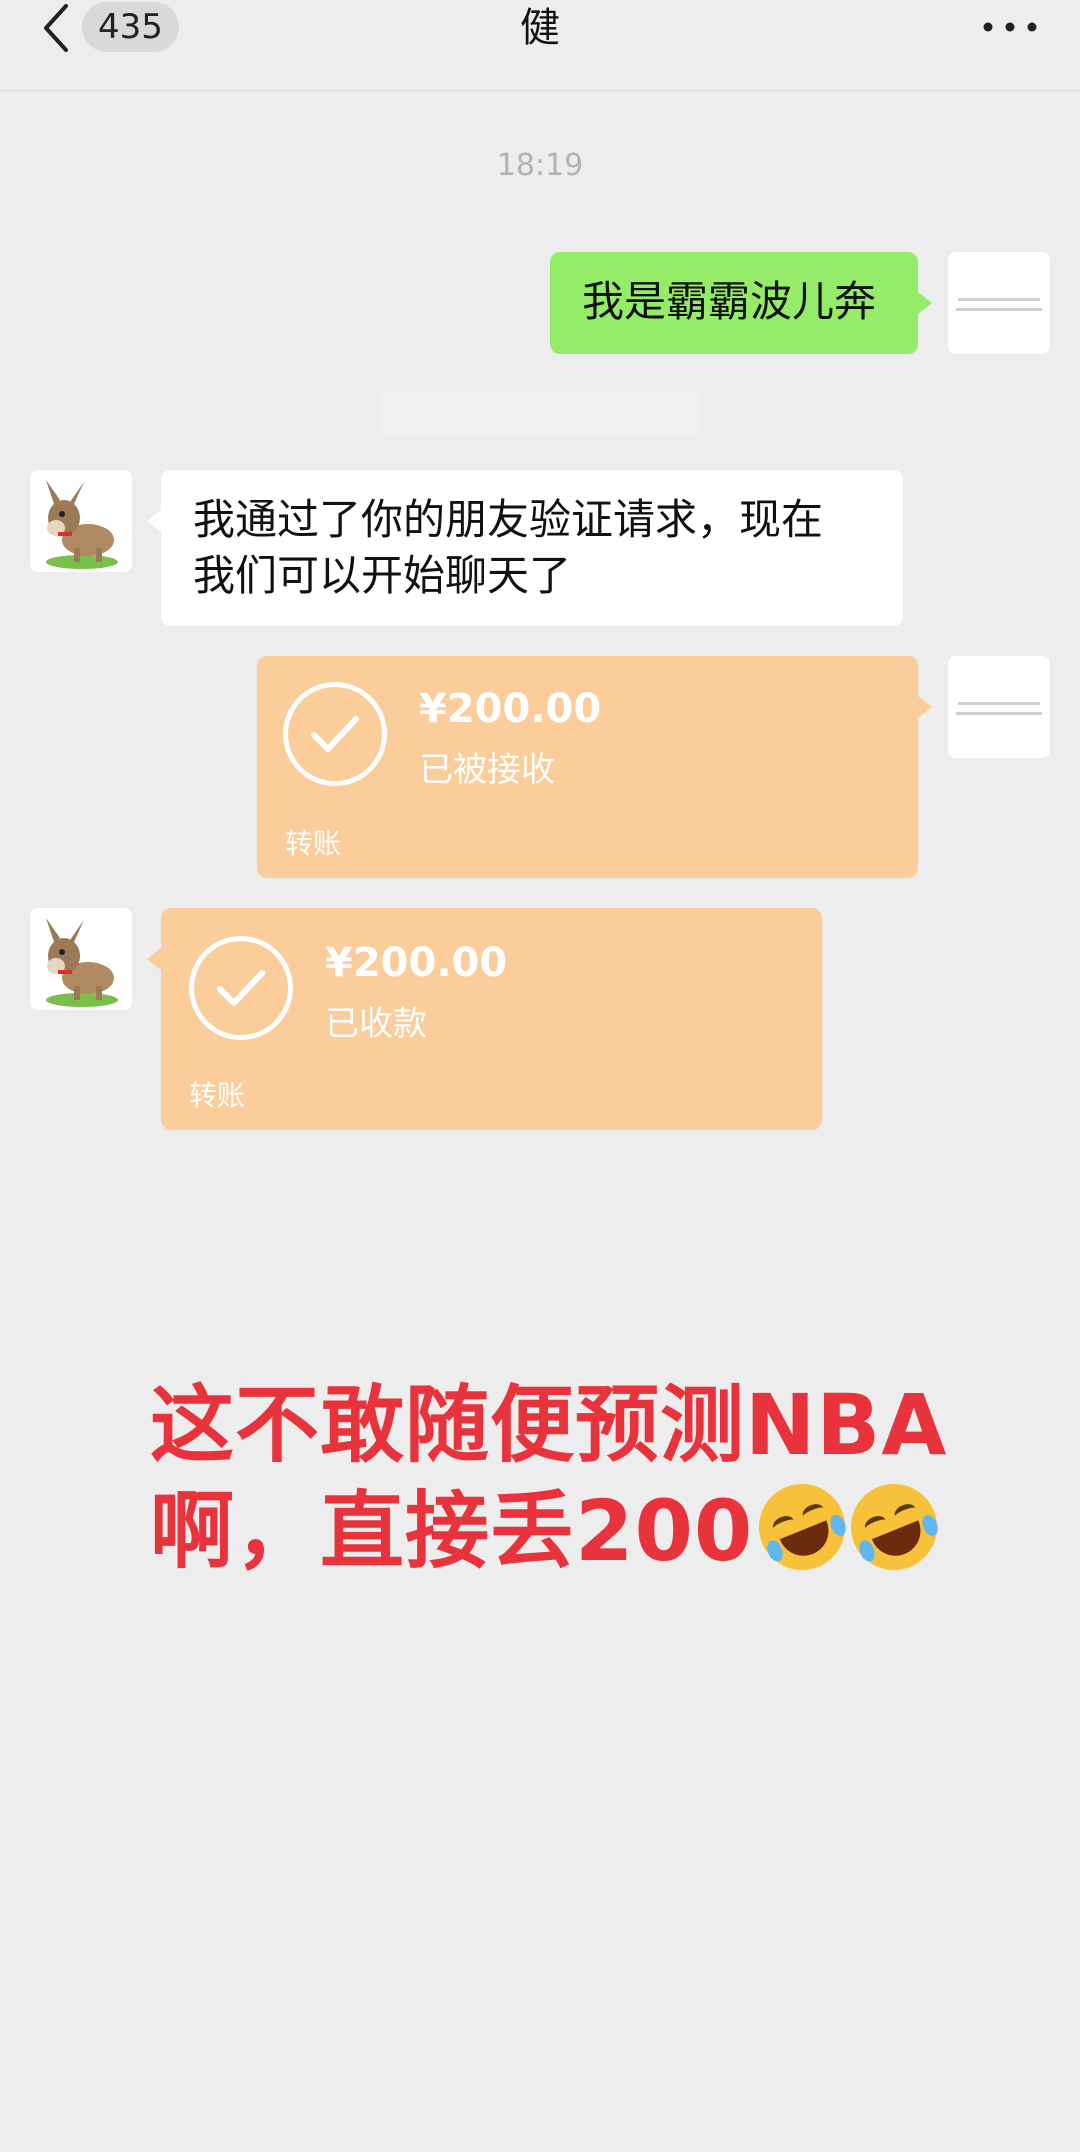  I want to click on overlay-caption-line-1: 这不敢随便预测NBA, so click(549, 1425).